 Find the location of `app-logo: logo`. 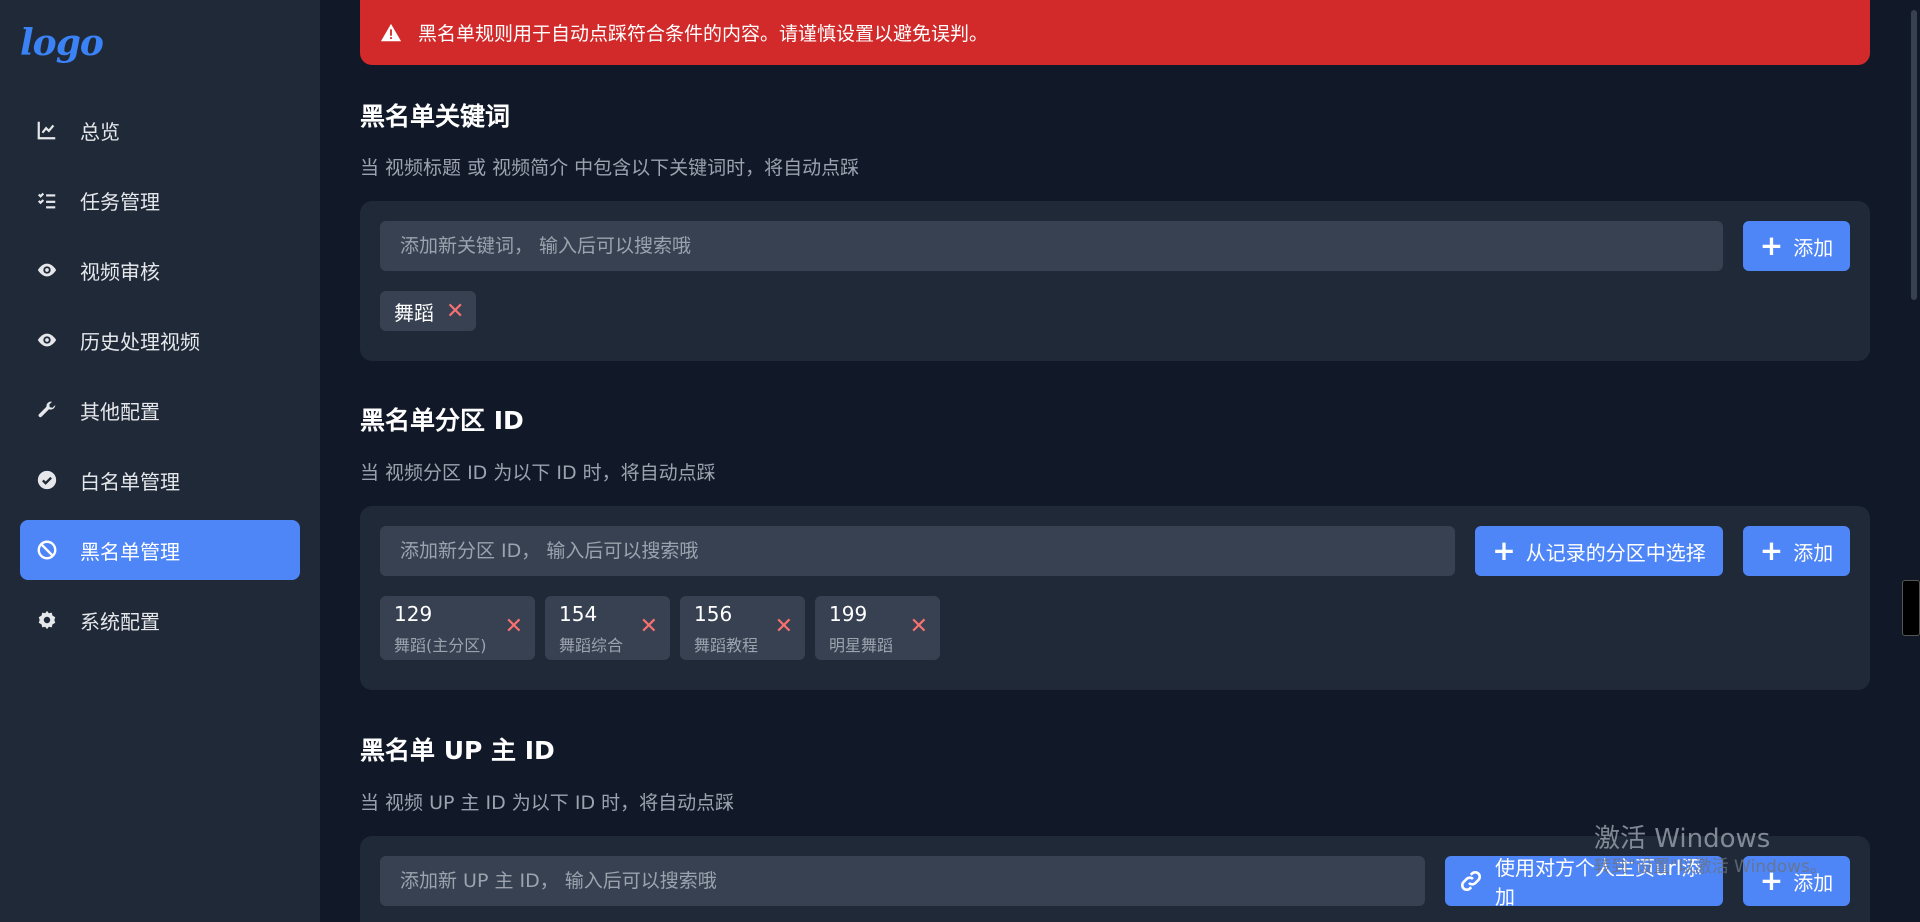

app-logo: logo is located at coordinates (62, 43).